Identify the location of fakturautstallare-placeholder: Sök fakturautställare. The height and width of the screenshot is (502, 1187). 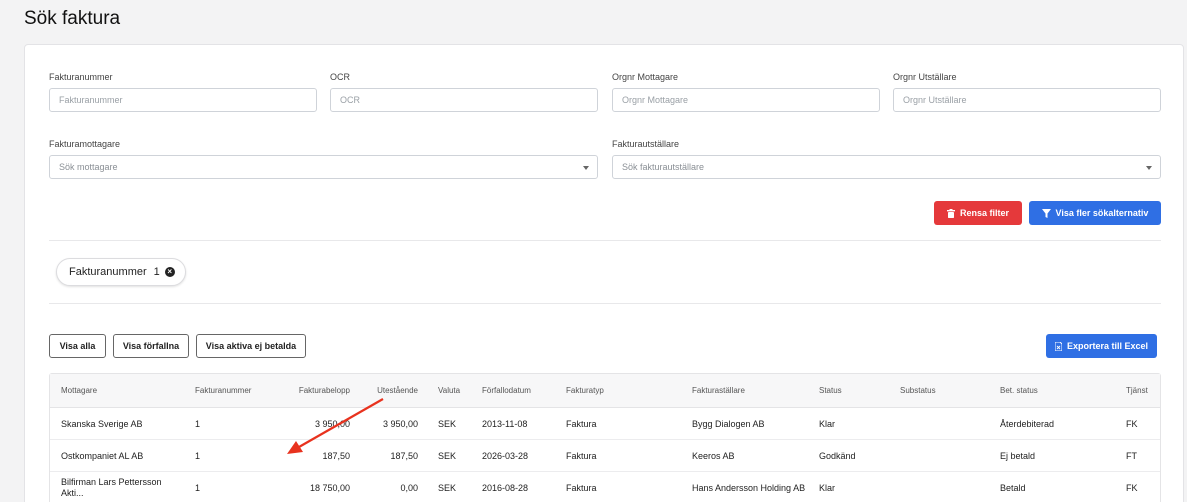
(663, 167).